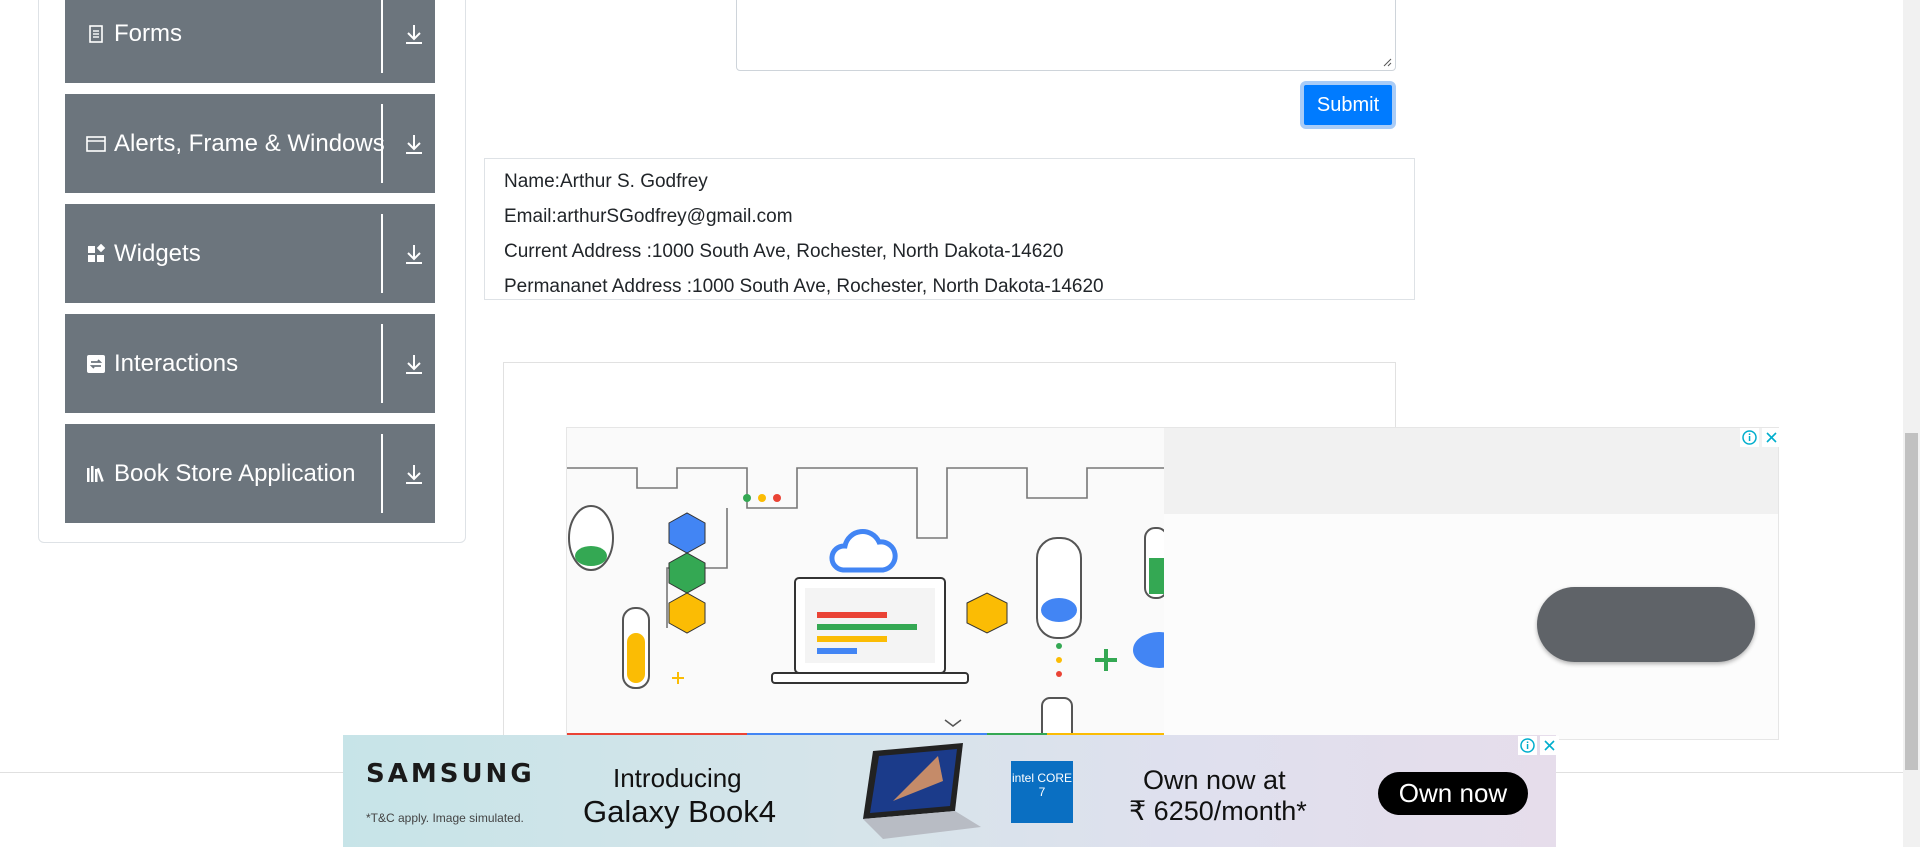  I want to click on ad-fine-print: *T&C apply. Image simulated., so click(445, 818).